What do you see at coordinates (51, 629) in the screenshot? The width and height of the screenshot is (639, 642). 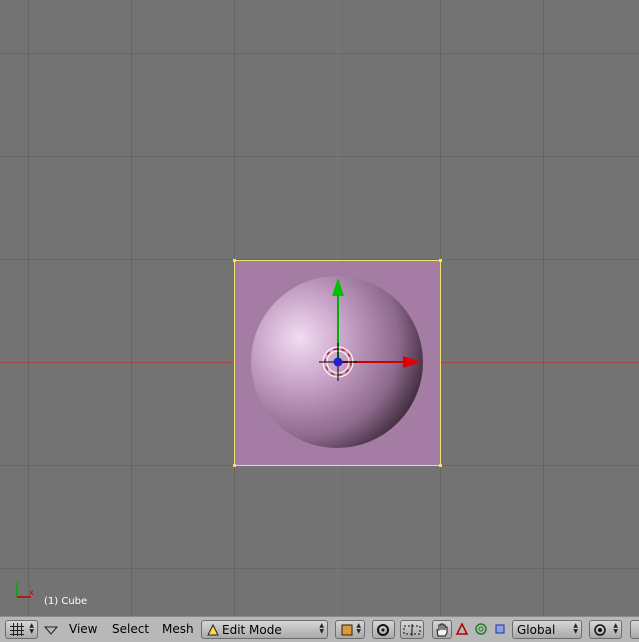 I see `menu-collapse-icon` at bounding box center [51, 629].